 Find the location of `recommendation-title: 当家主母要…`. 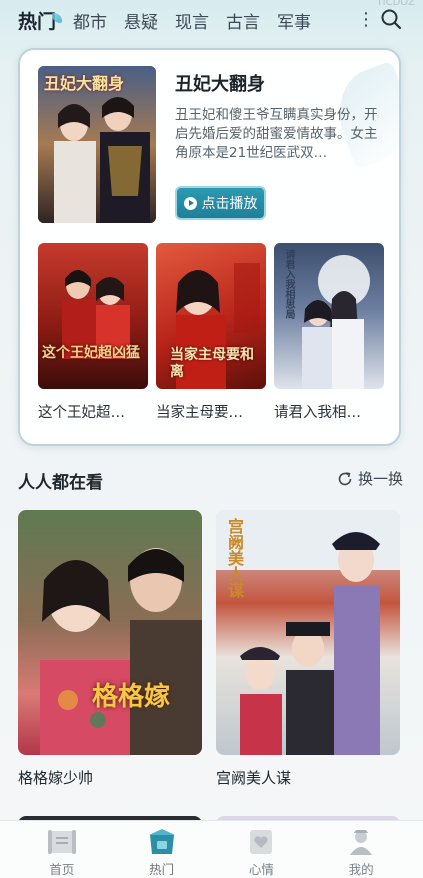

recommendation-title: 当家主母要… is located at coordinates (199, 413).